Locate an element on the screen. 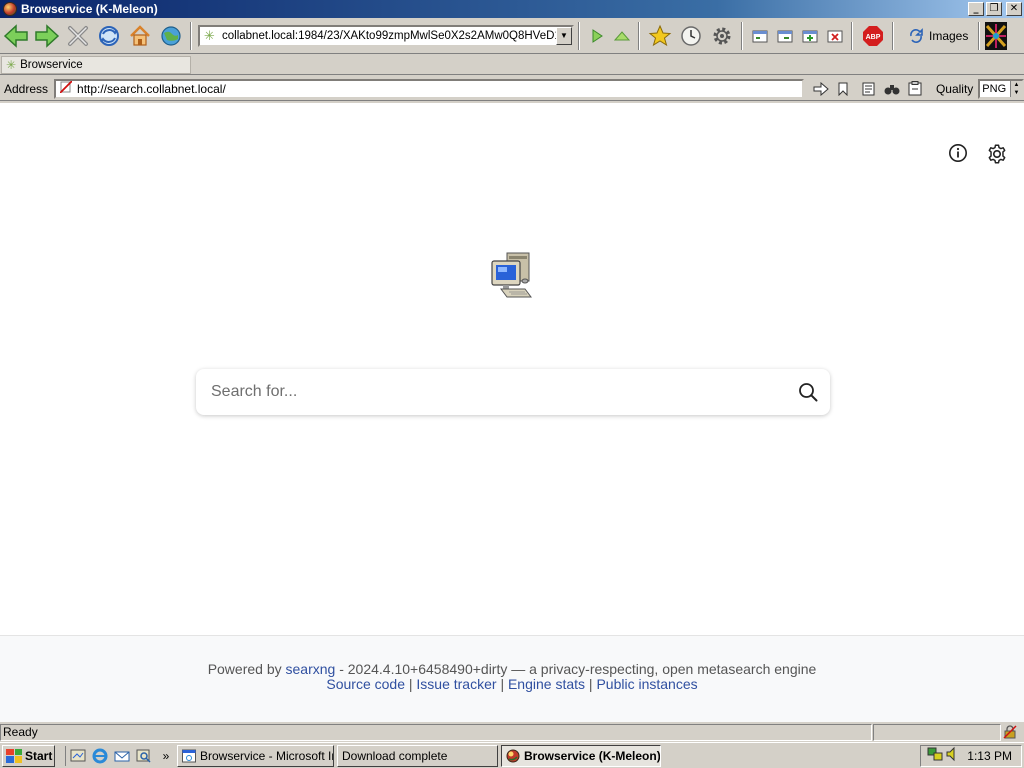 This screenshot has height=768, width=1024. show-desktop-icon is located at coordinates (78, 756).